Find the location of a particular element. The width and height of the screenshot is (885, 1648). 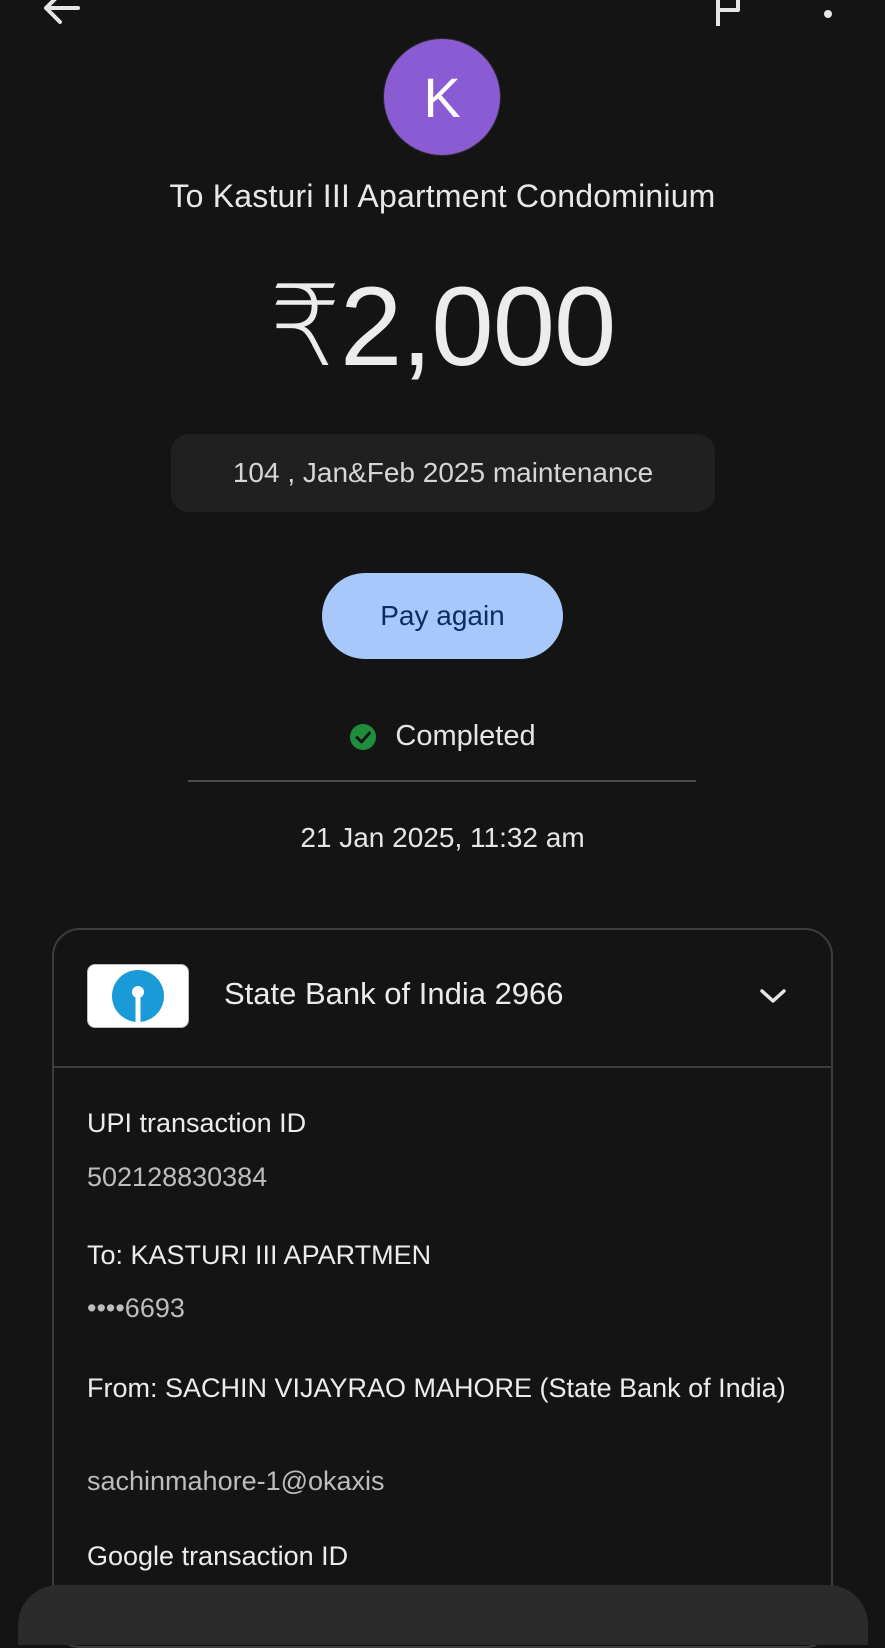

google-transaction-id-label: Google transaction ID is located at coordinates (218, 1556).